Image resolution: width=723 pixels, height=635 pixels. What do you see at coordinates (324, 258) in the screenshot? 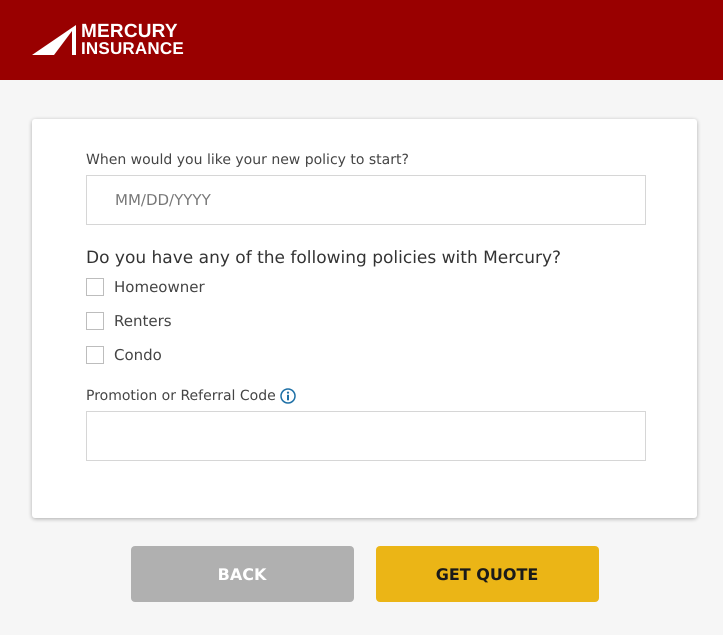
I see `question-text: Do you have any of the following policies with Mercury?` at bounding box center [324, 258].